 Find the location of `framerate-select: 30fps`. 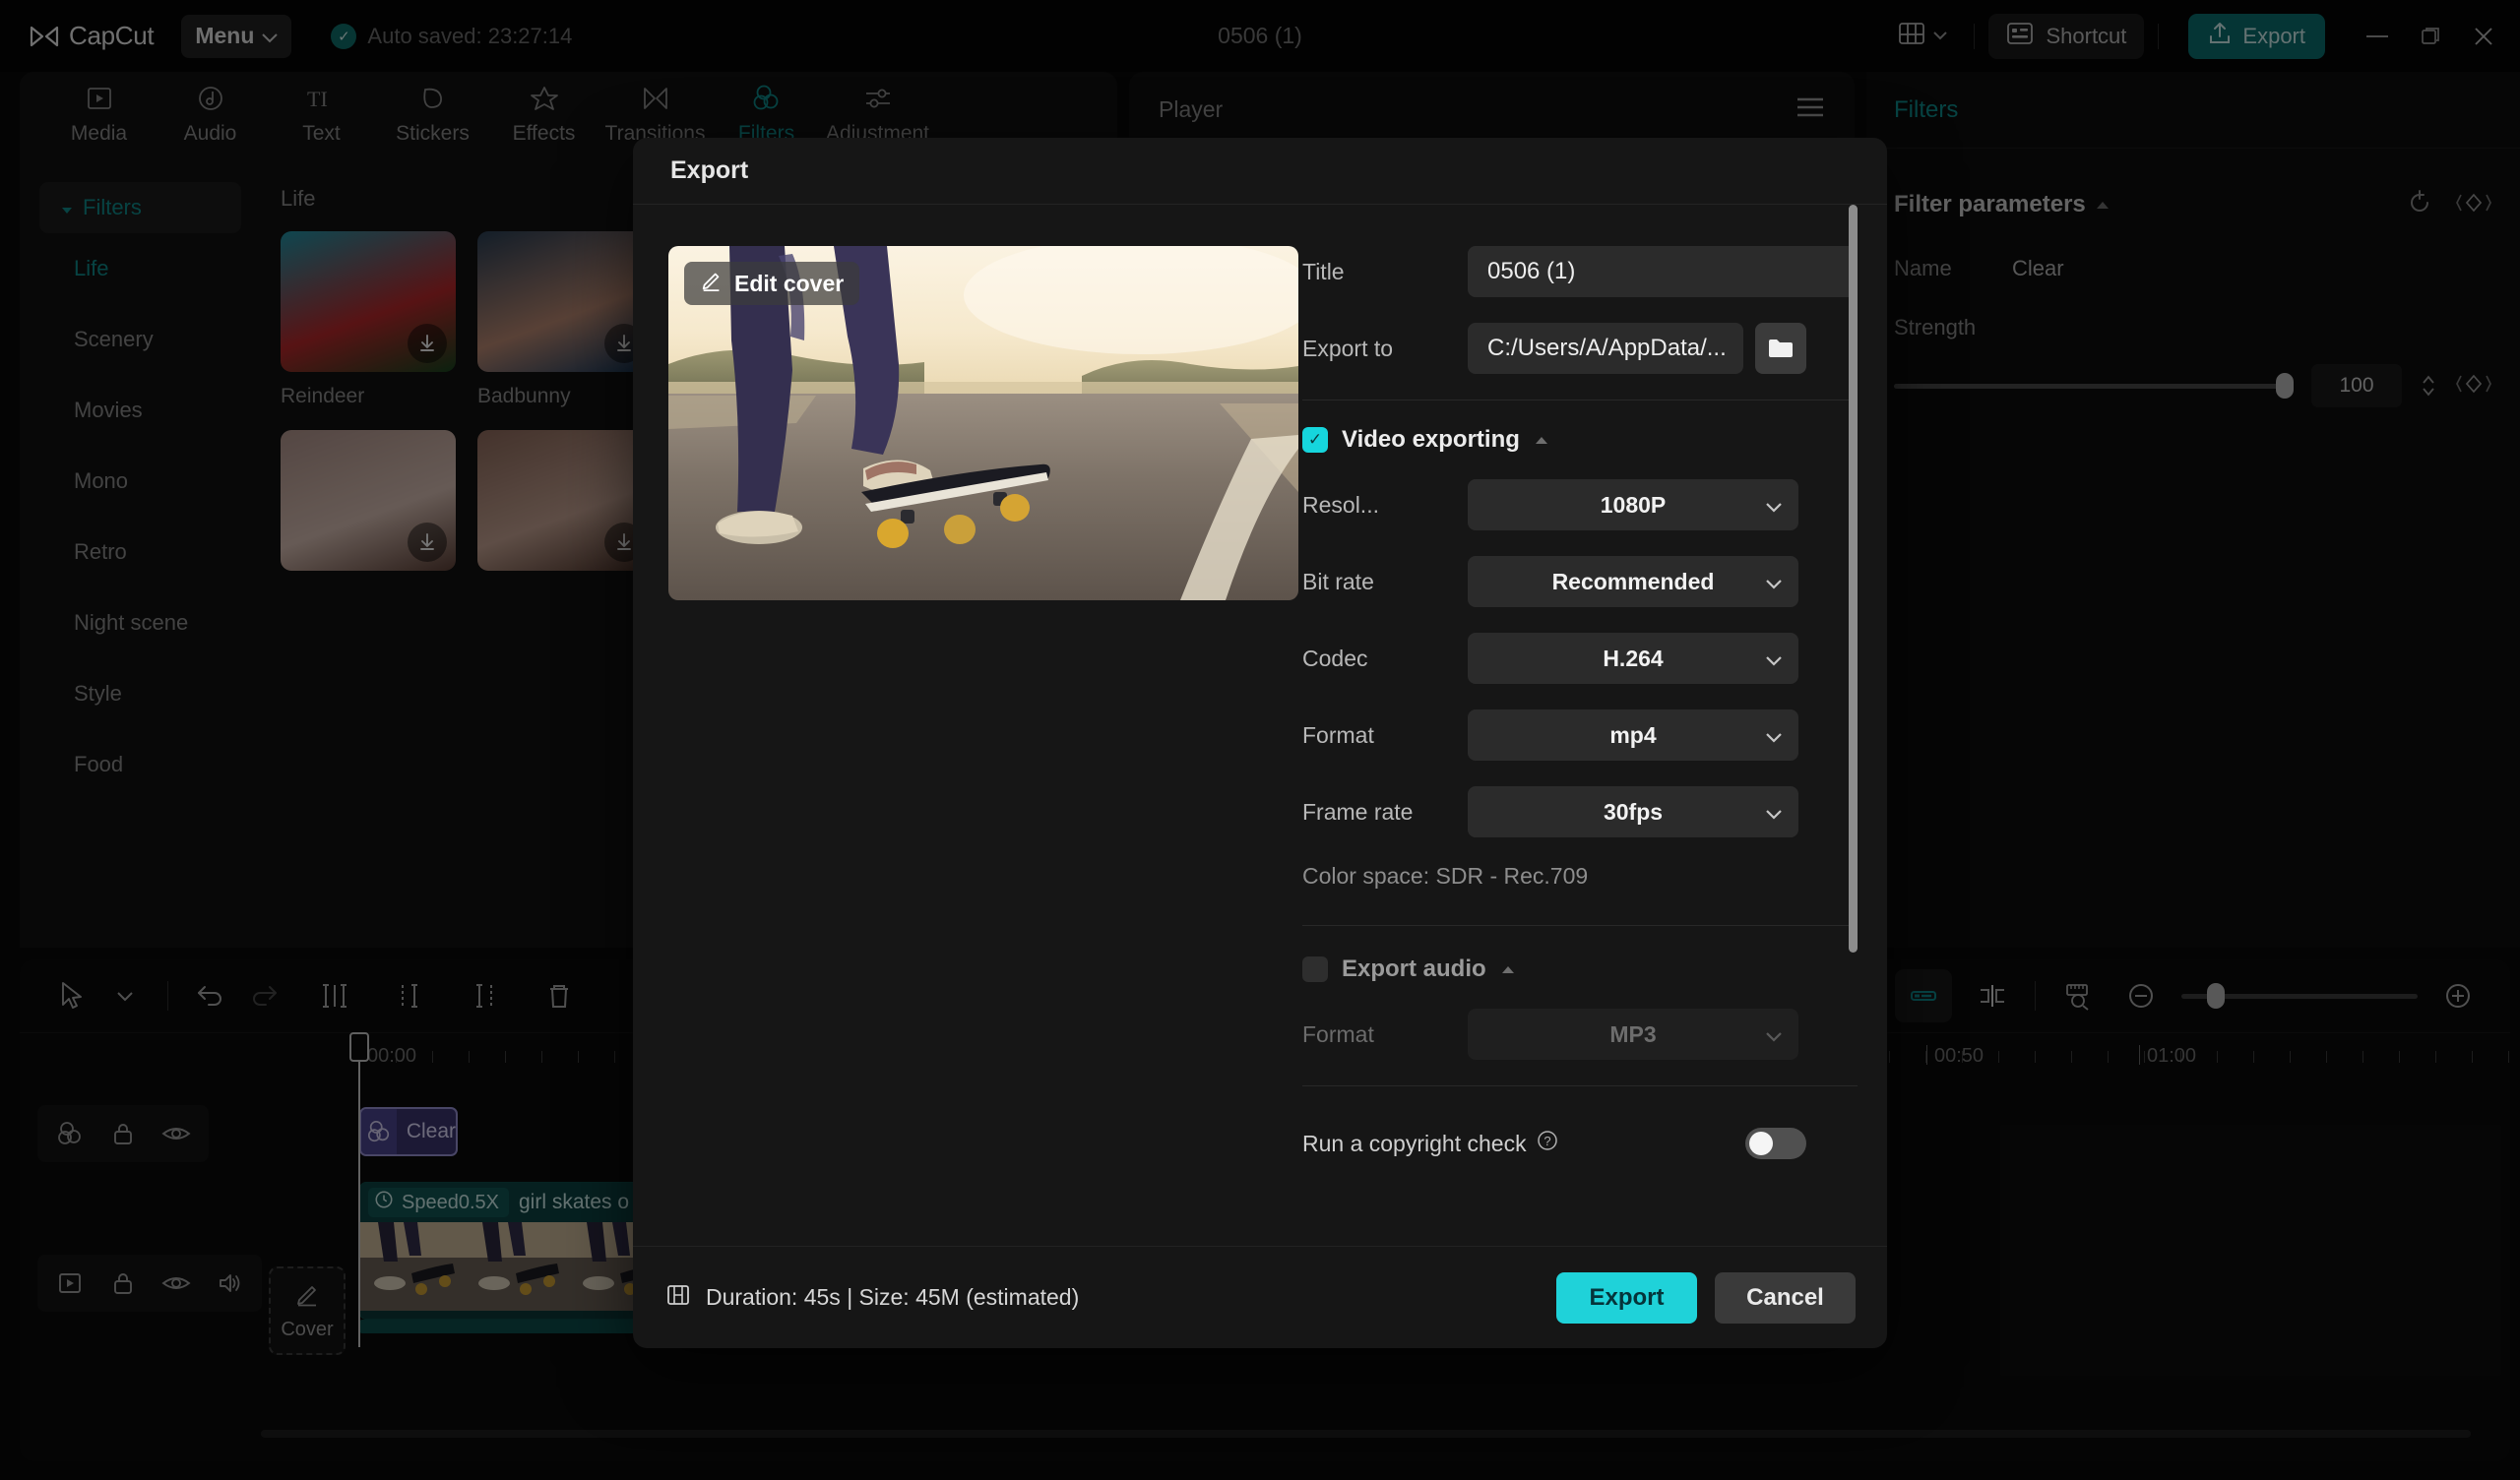

framerate-select: 30fps is located at coordinates (1633, 812).